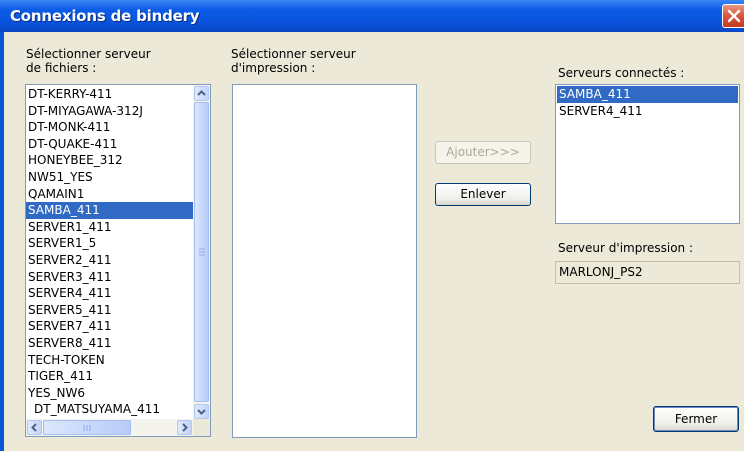 This screenshot has height=451, width=744. What do you see at coordinates (110, 160) in the screenshot?
I see `file-server-item: HONEYBEE_312` at bounding box center [110, 160].